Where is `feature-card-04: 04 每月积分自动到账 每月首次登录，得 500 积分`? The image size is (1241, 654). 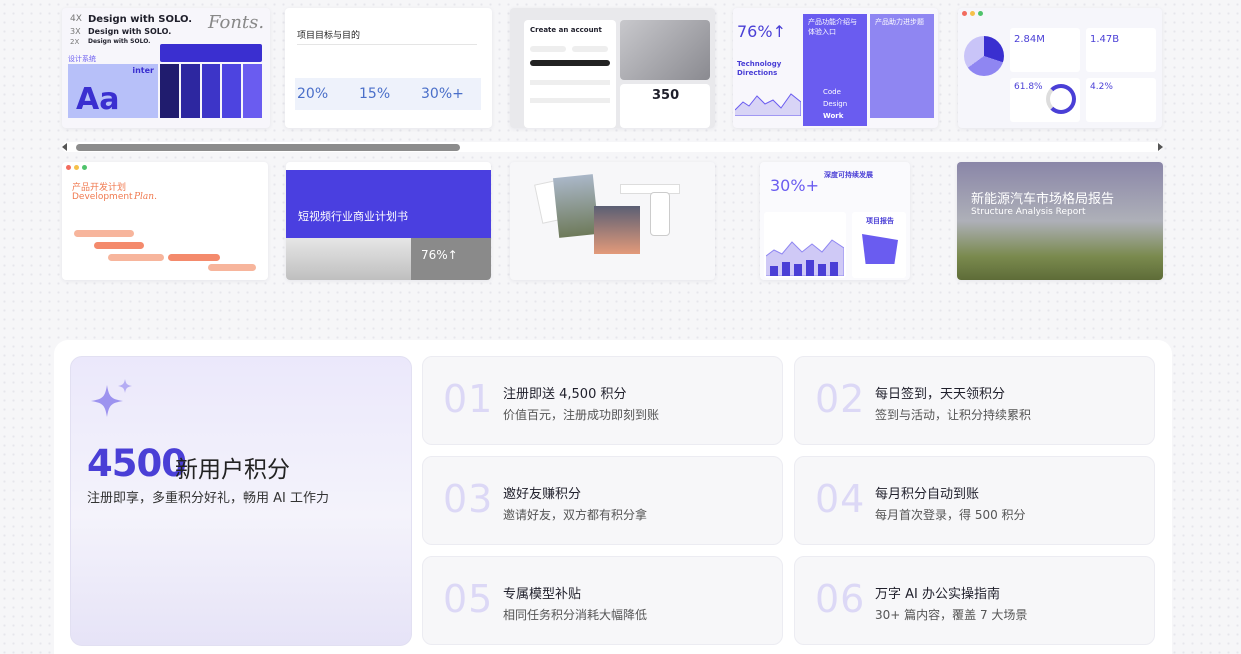
feature-card-04: 04 每月积分自动到账 每月首次登录，得 500 积分 is located at coordinates (974, 500).